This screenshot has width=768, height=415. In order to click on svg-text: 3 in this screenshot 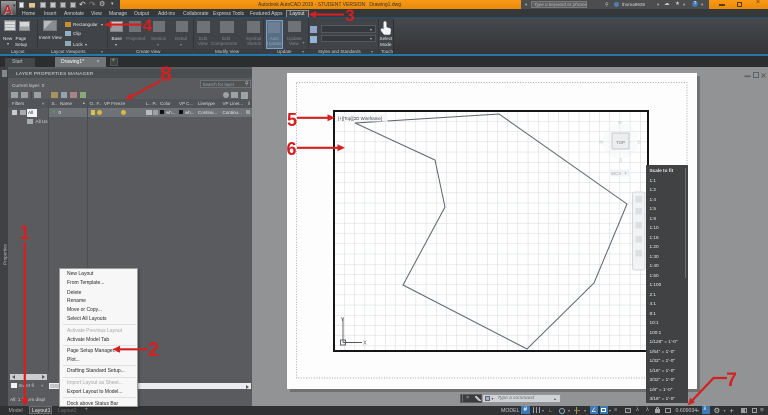, I will do `click(349, 15)`.